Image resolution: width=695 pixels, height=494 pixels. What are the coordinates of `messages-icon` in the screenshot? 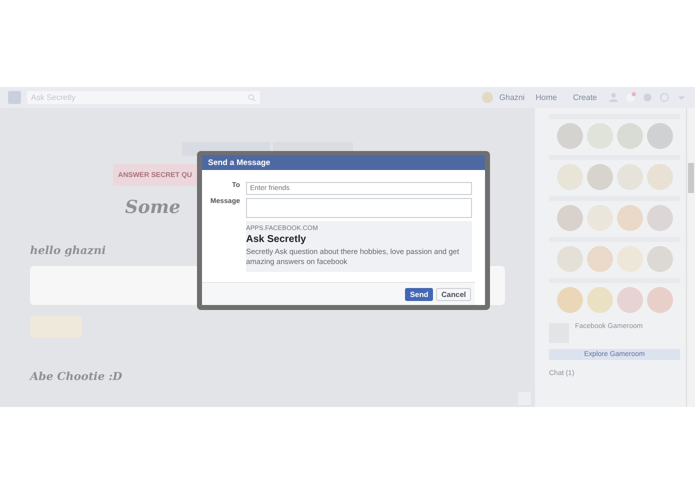 It's located at (630, 97).